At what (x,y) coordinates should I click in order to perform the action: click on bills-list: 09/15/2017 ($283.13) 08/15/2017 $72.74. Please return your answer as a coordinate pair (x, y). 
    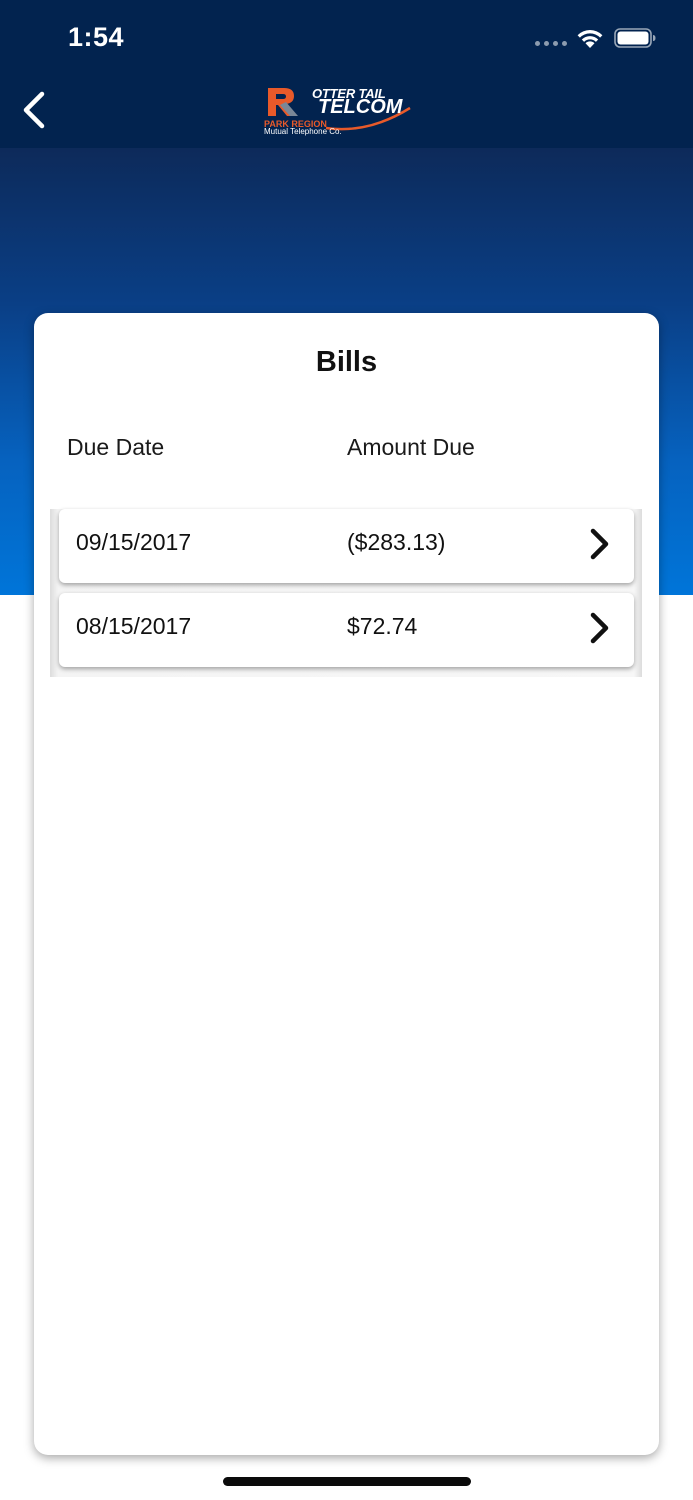
    Looking at the image, I should click on (346, 593).